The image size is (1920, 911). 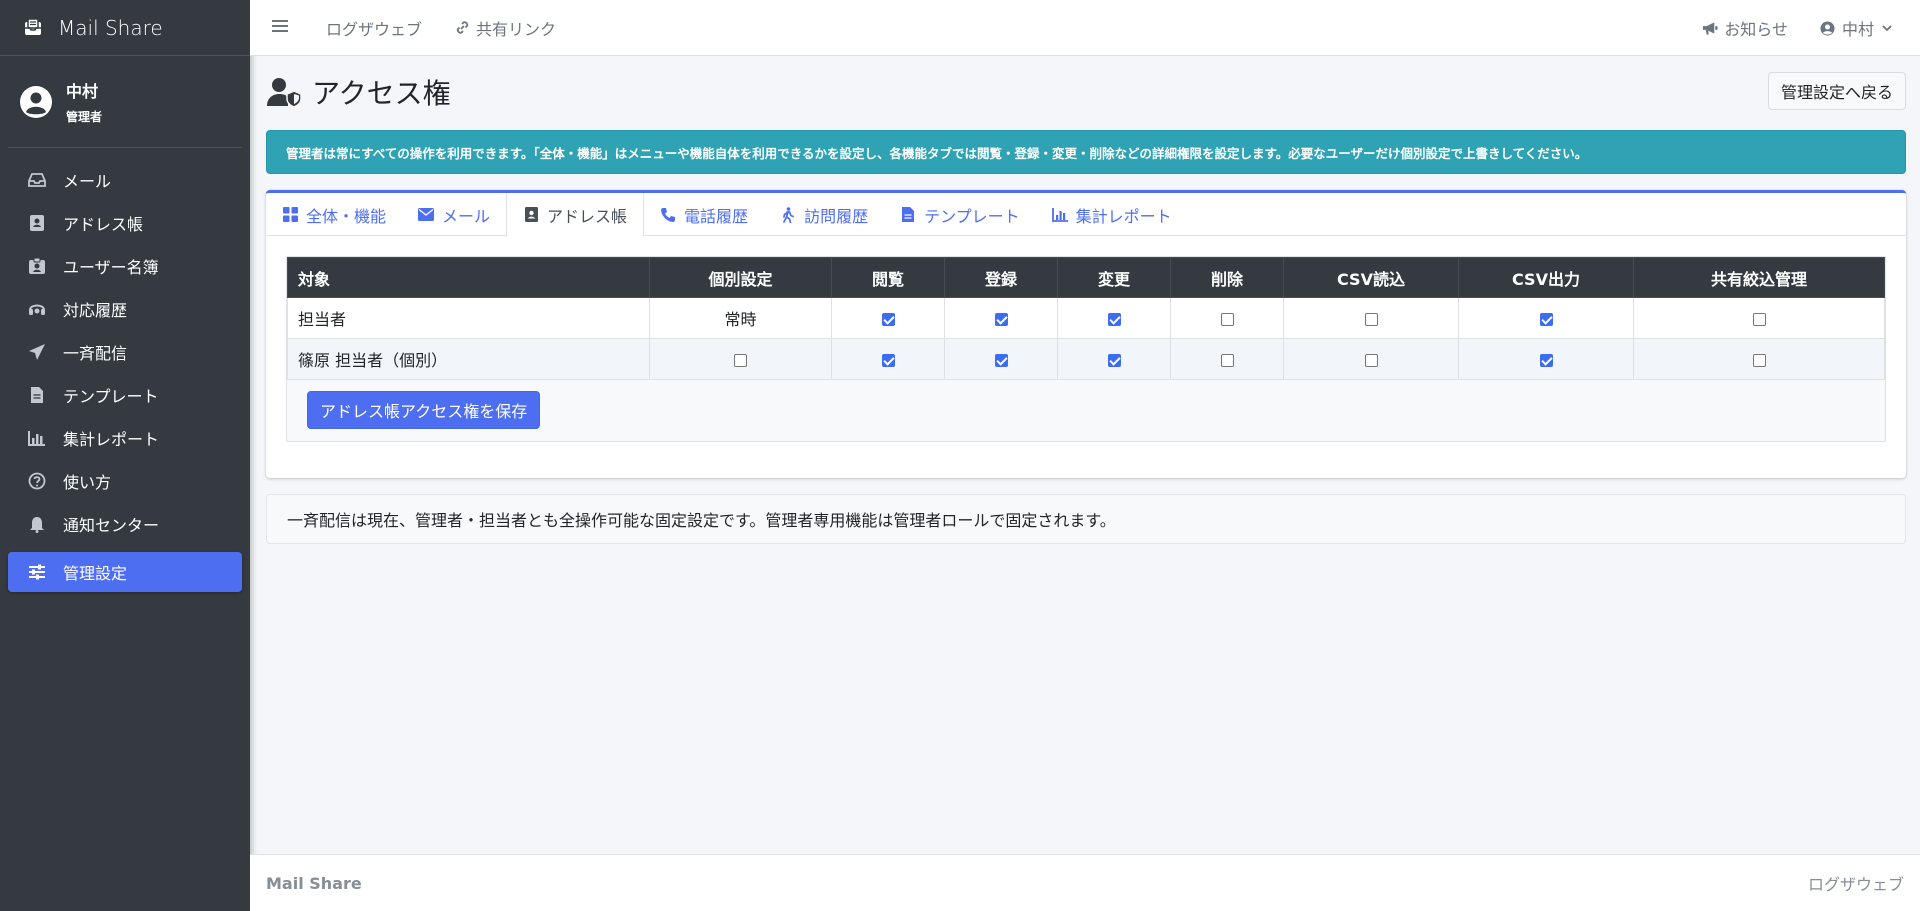 What do you see at coordinates (125, 352) in the screenshot?
I see `sidebar-item-broadcast: 一斉配信` at bounding box center [125, 352].